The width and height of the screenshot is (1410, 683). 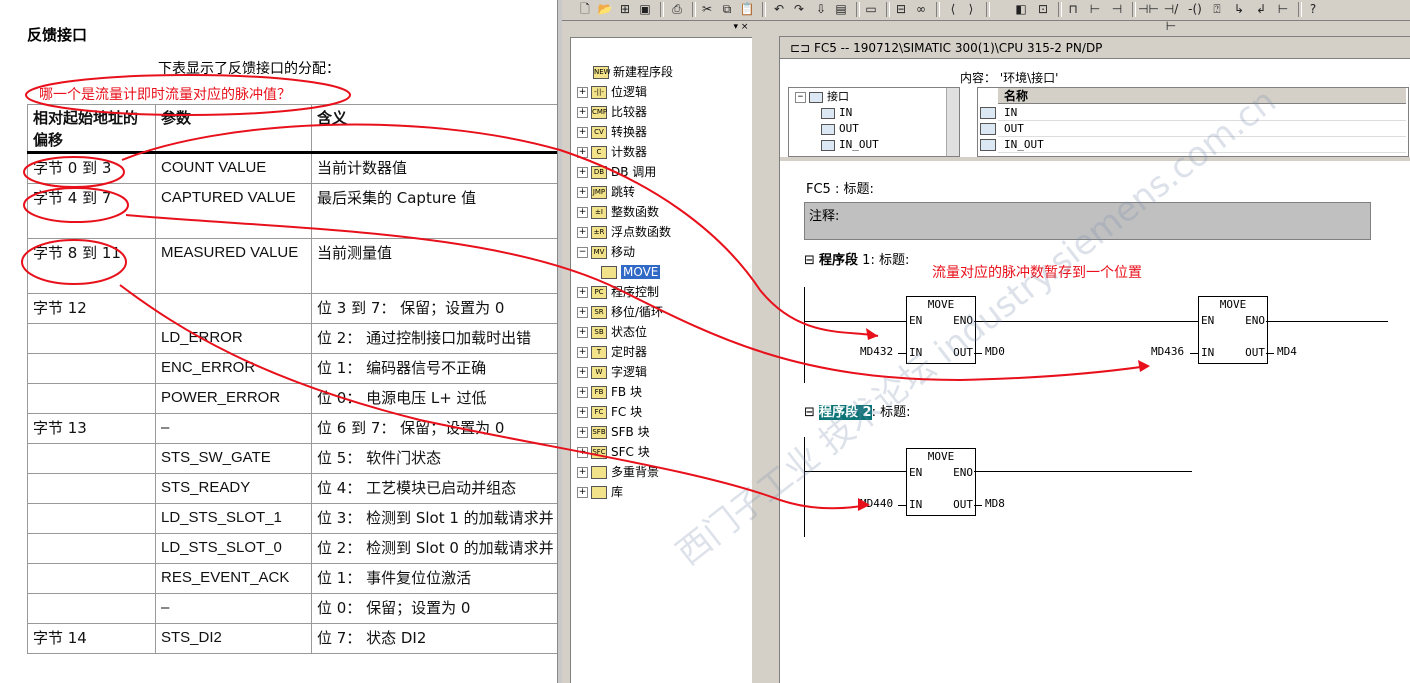 What do you see at coordinates (952, 122) in the screenshot?
I see `interface-tree-scrollbar` at bounding box center [952, 122].